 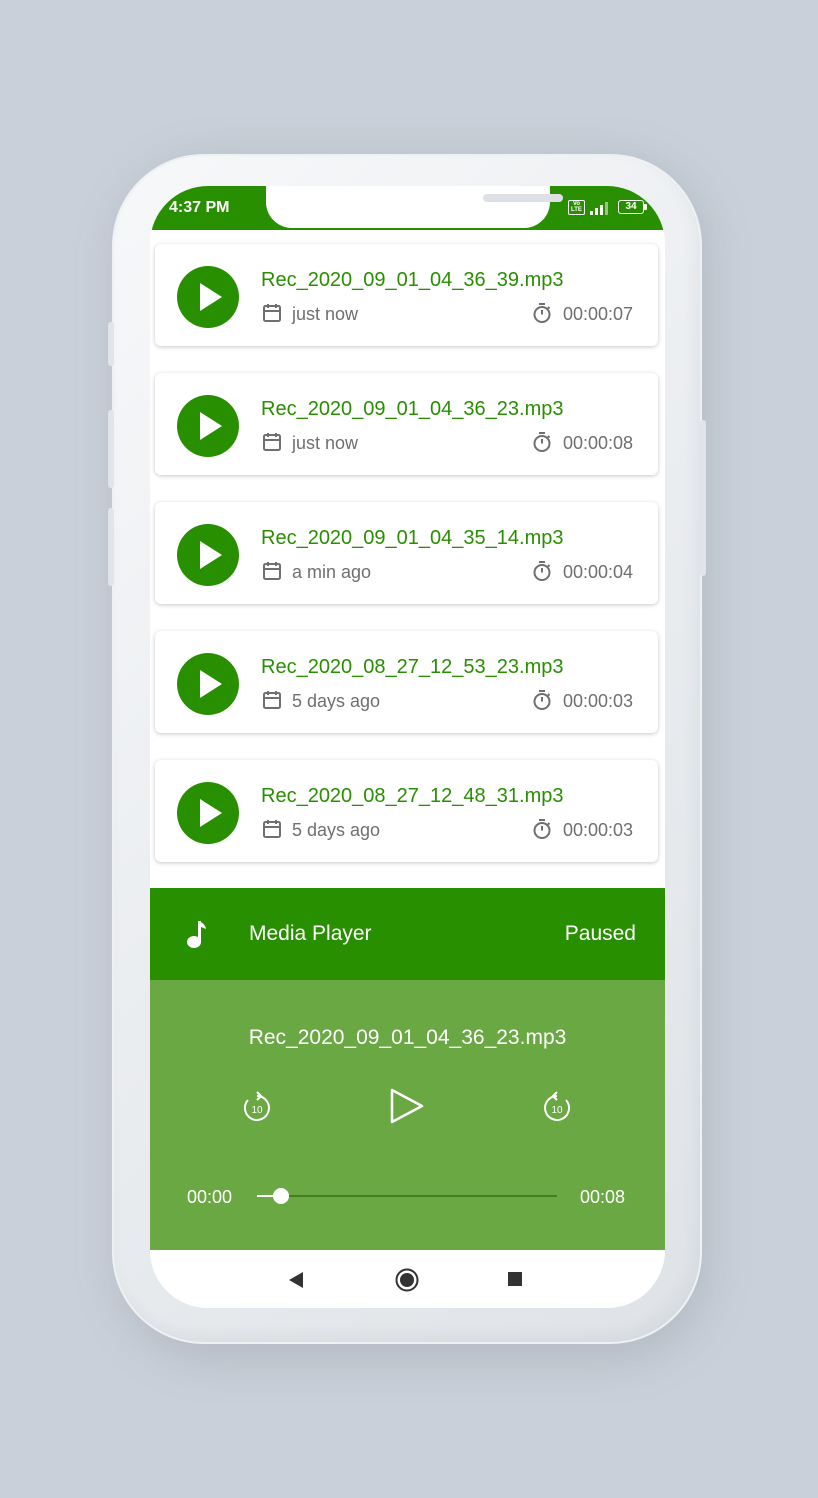 I want to click on player-status: Paused, so click(x=600, y=933).